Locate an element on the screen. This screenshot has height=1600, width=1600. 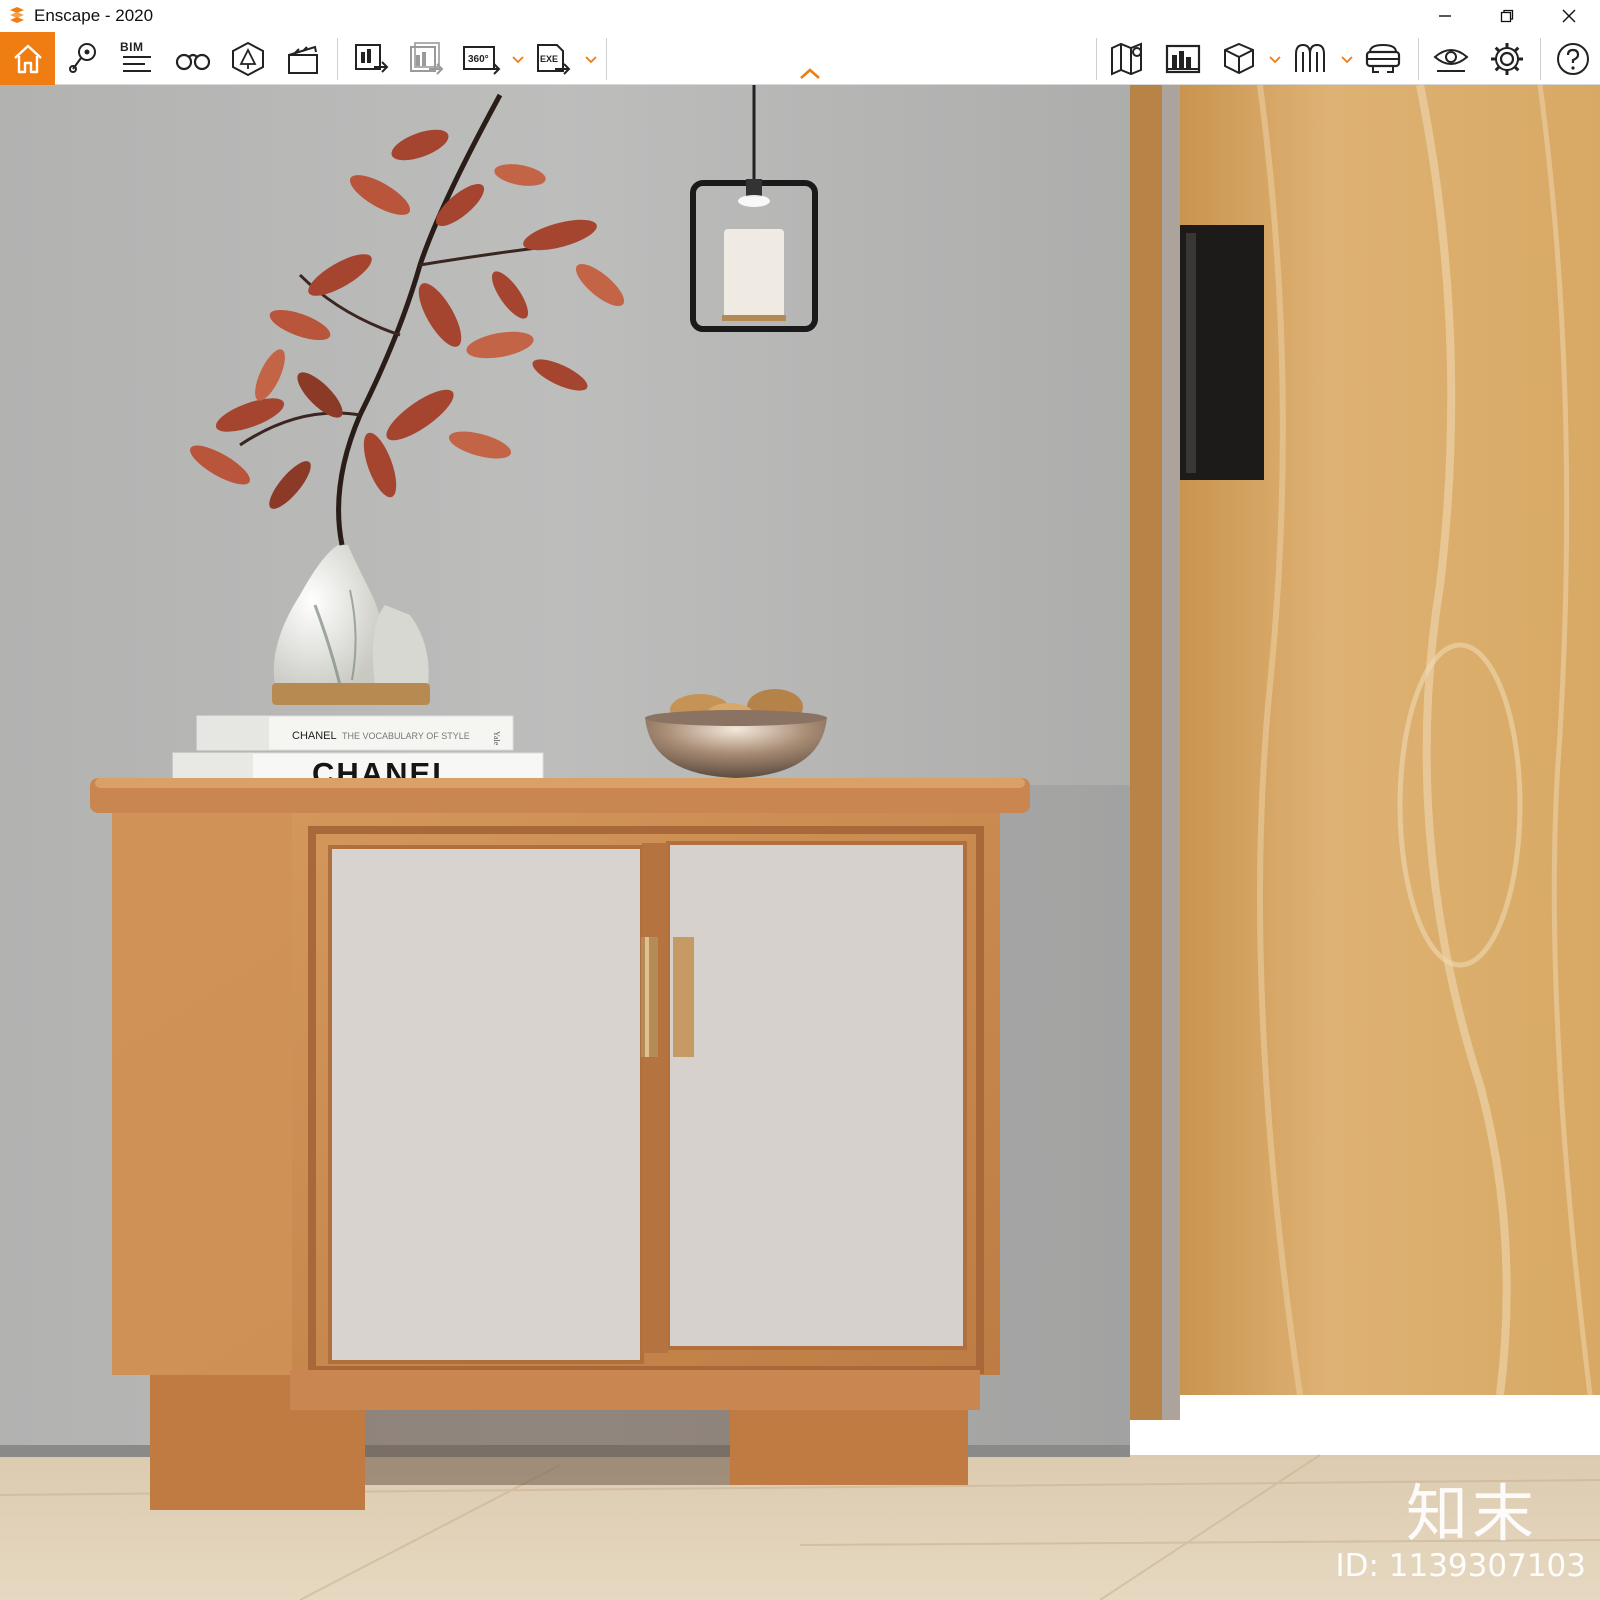
panorama-360-icon: 360° is located at coordinates (482, 60).